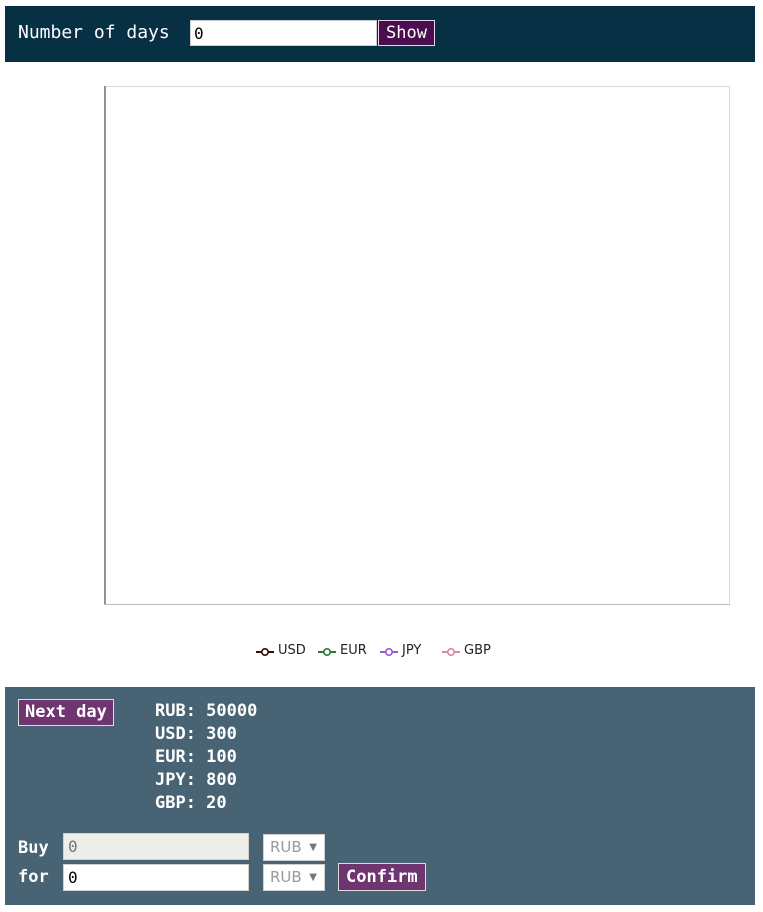 The width and height of the screenshot is (763, 912). I want to click on confirm-button: Confirm, so click(382, 877).